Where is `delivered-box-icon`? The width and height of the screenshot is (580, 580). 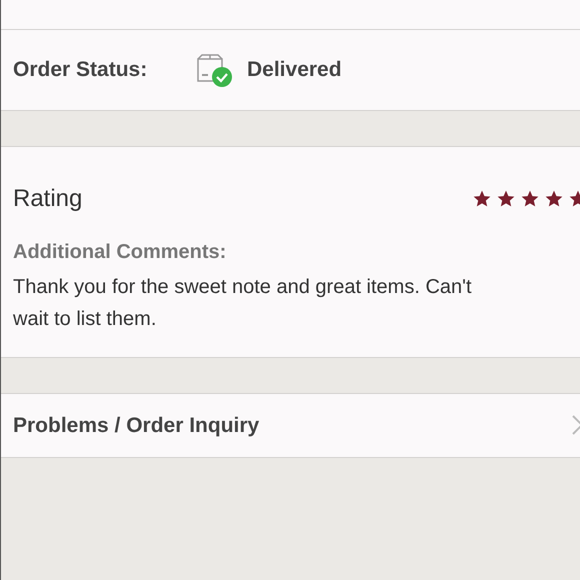 delivered-box-icon is located at coordinates (215, 70).